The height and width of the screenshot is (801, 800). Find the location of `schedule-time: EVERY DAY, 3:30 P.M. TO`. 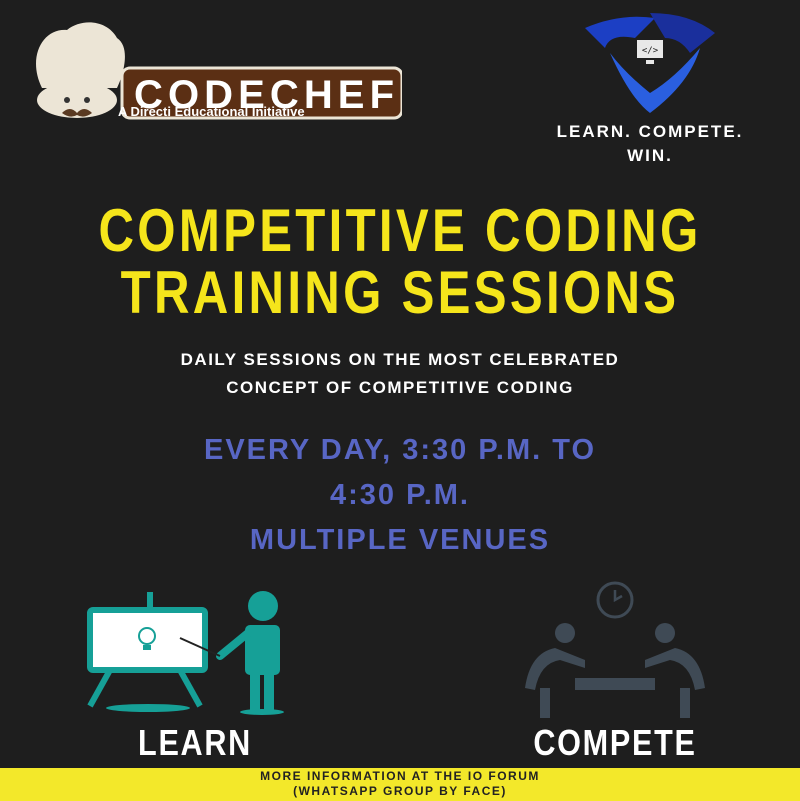

schedule-time: EVERY DAY, 3:30 P.M. TO is located at coordinates (400, 450).